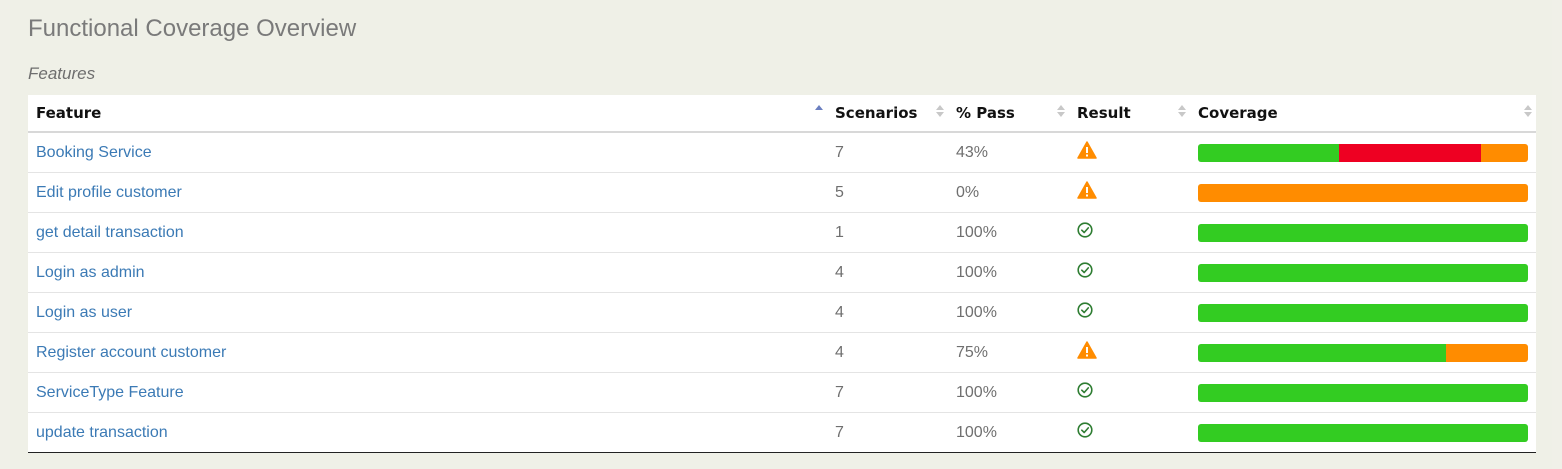 This screenshot has width=1562, height=469. I want to click on pass-percent-cell: 75%, so click(1008, 352).